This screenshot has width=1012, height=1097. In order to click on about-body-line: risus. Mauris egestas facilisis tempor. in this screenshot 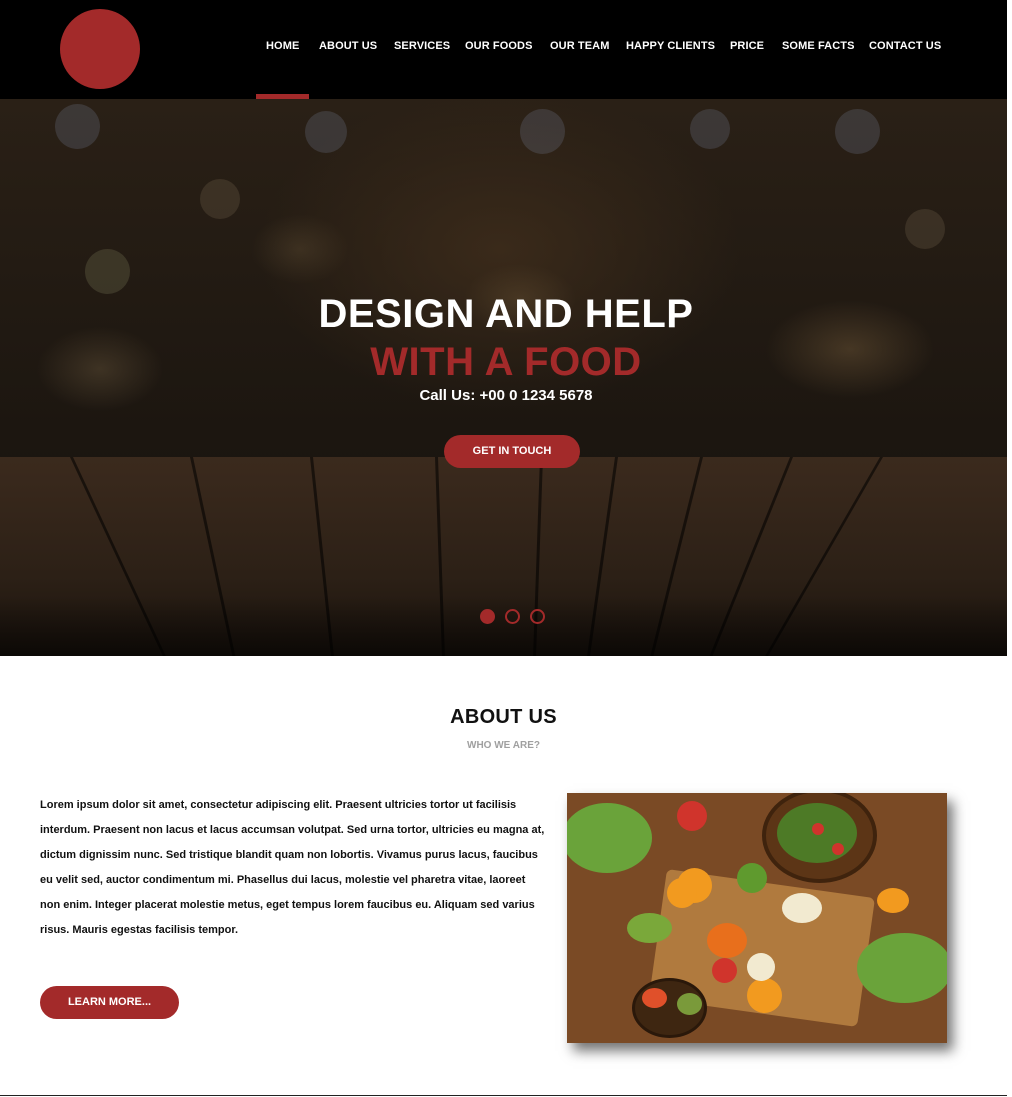, I will do `click(139, 930)`.